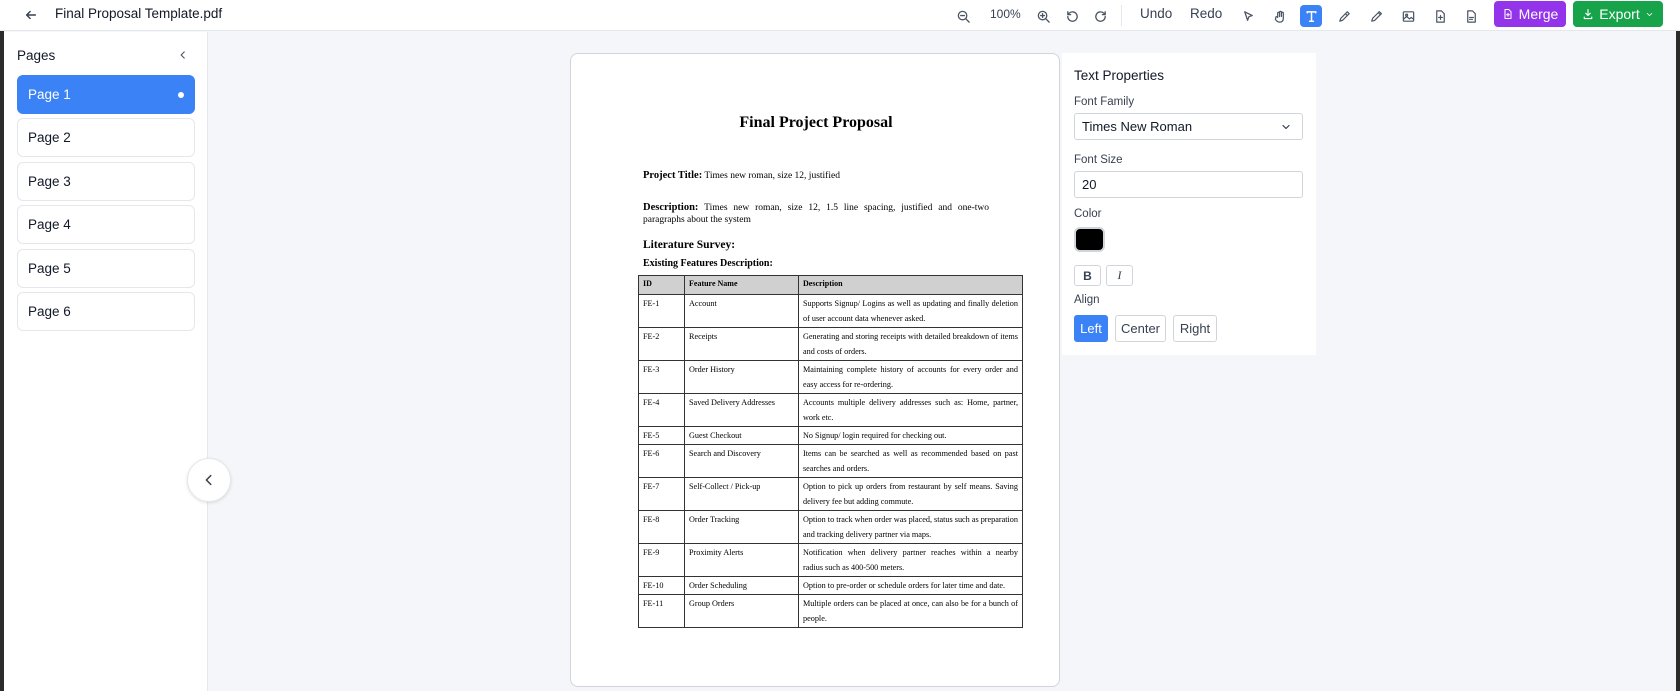 This screenshot has height=691, width=1680. I want to click on align-center-button: Center, so click(1140, 328).